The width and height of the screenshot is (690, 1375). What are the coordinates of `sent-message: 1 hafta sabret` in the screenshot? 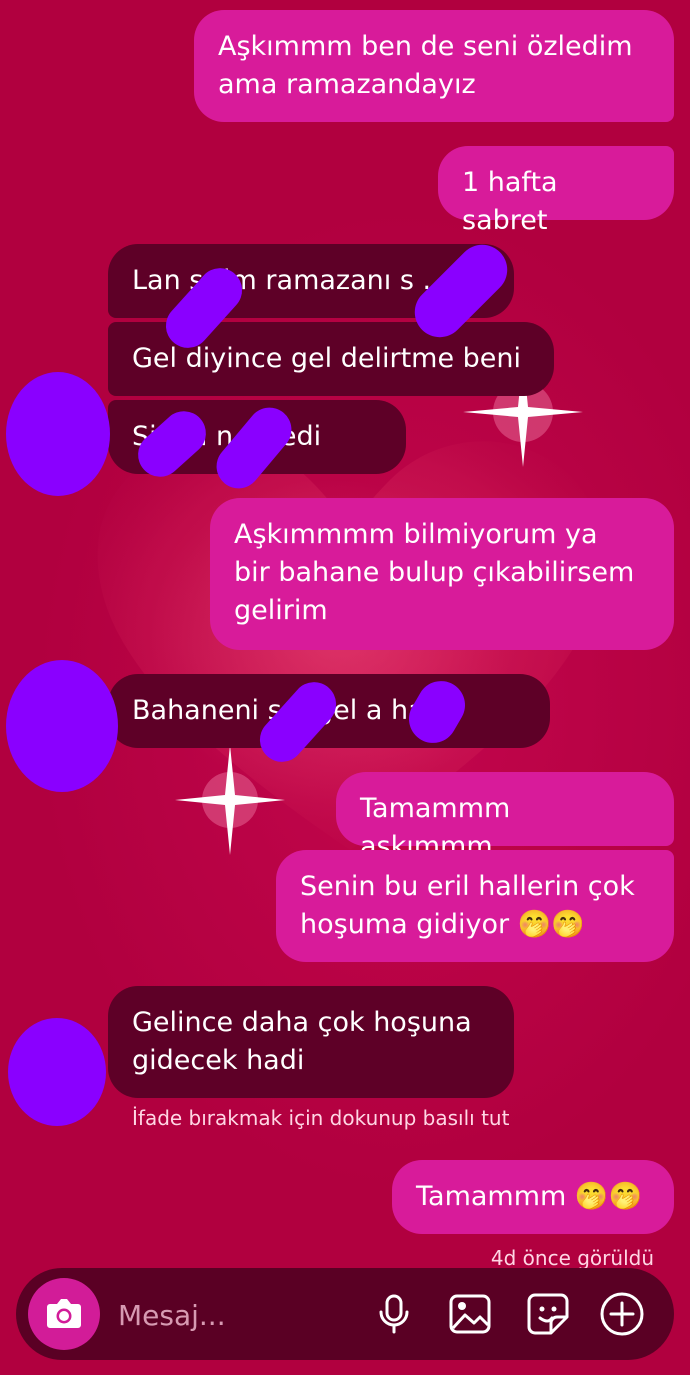 It's located at (556, 191).